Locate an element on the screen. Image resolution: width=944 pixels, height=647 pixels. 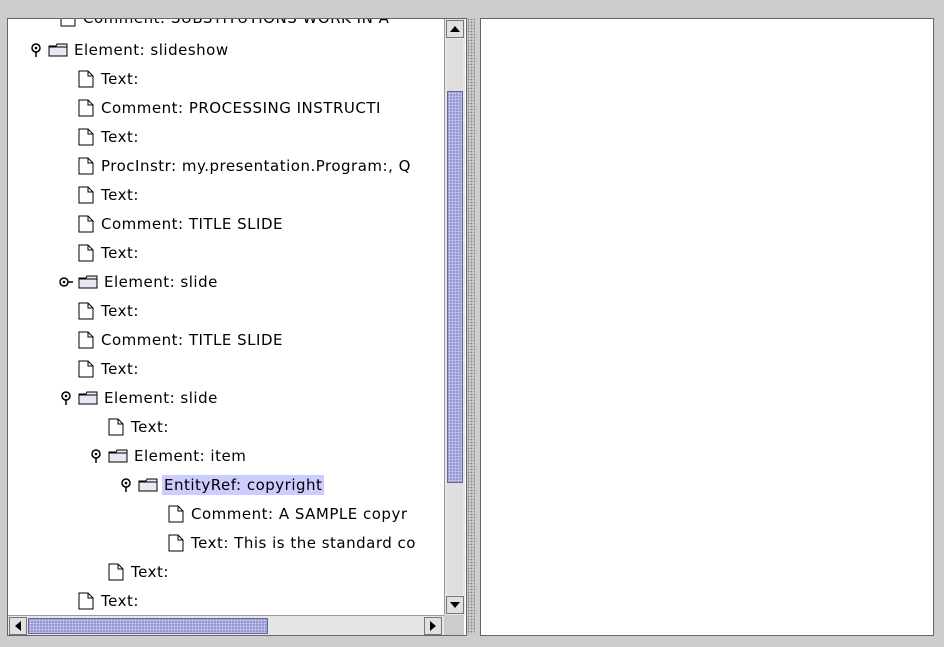
tree-row: EntityRef: copyright is located at coordinates (221, 485).